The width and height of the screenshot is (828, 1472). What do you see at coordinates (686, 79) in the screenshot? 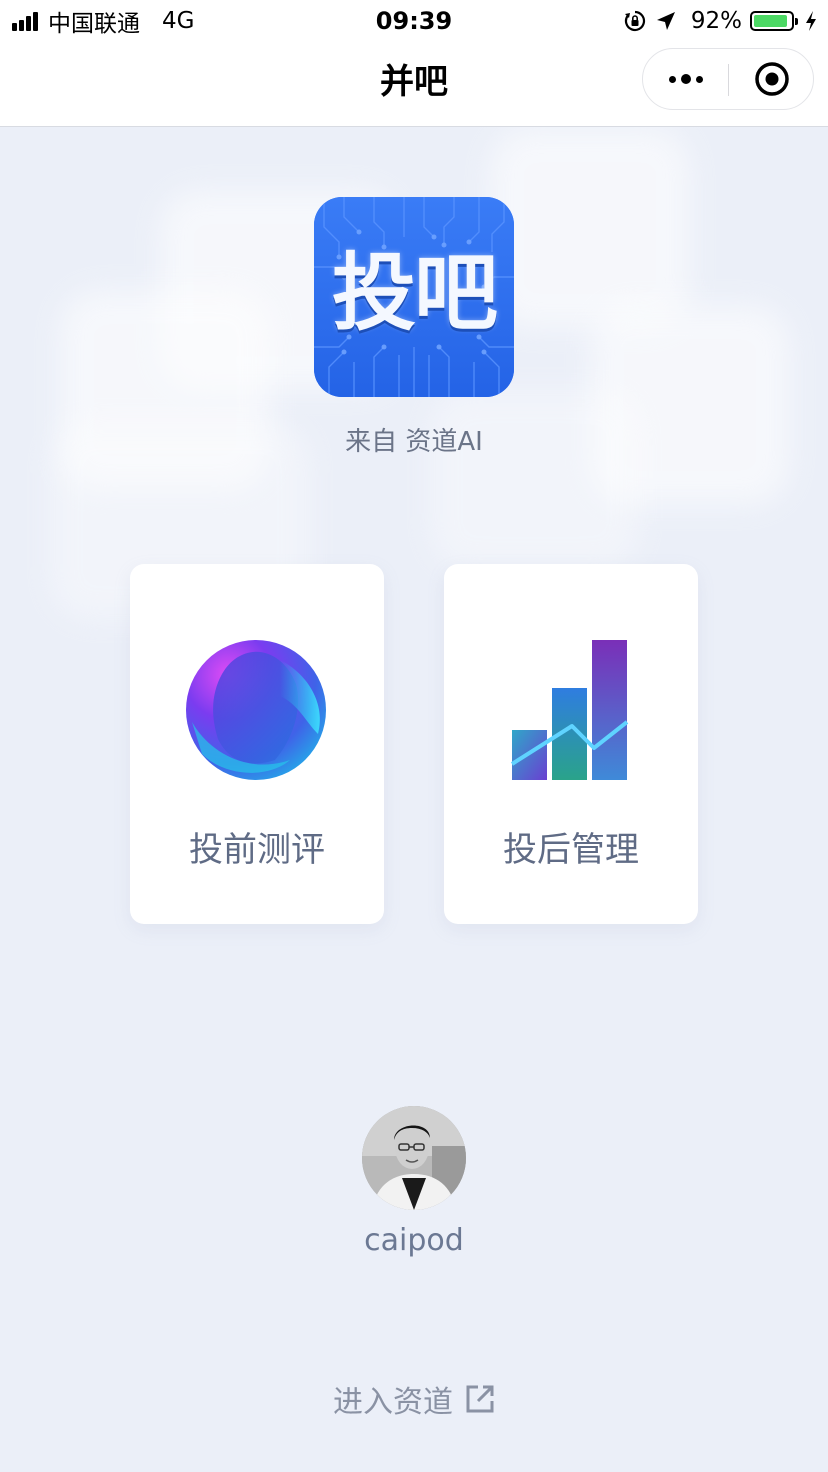
I see `more-dots-icon` at bounding box center [686, 79].